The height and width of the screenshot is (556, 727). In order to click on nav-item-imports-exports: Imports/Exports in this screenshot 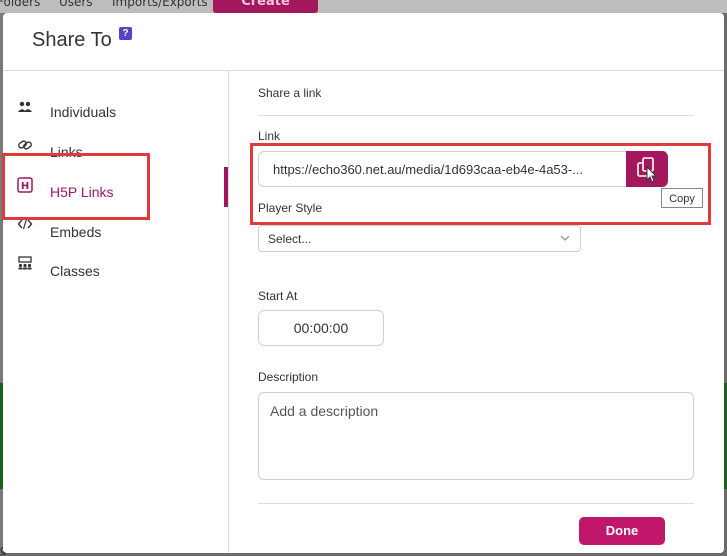, I will do `click(160, 4)`.